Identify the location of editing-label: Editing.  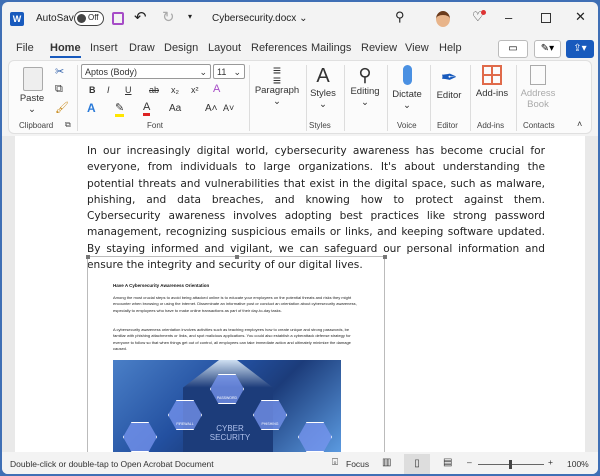
(365, 91).